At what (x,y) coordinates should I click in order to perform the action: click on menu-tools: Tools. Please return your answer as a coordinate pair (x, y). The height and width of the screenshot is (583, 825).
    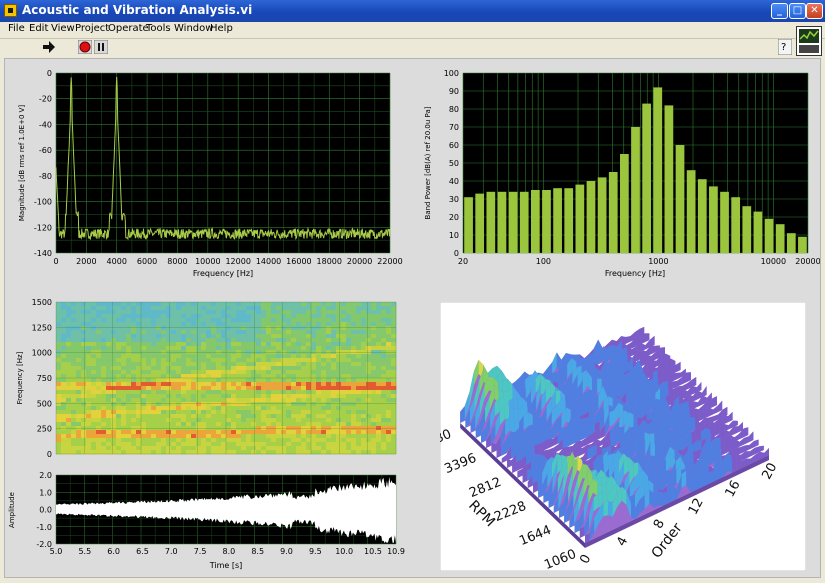
    Looking at the image, I should click on (158, 28).